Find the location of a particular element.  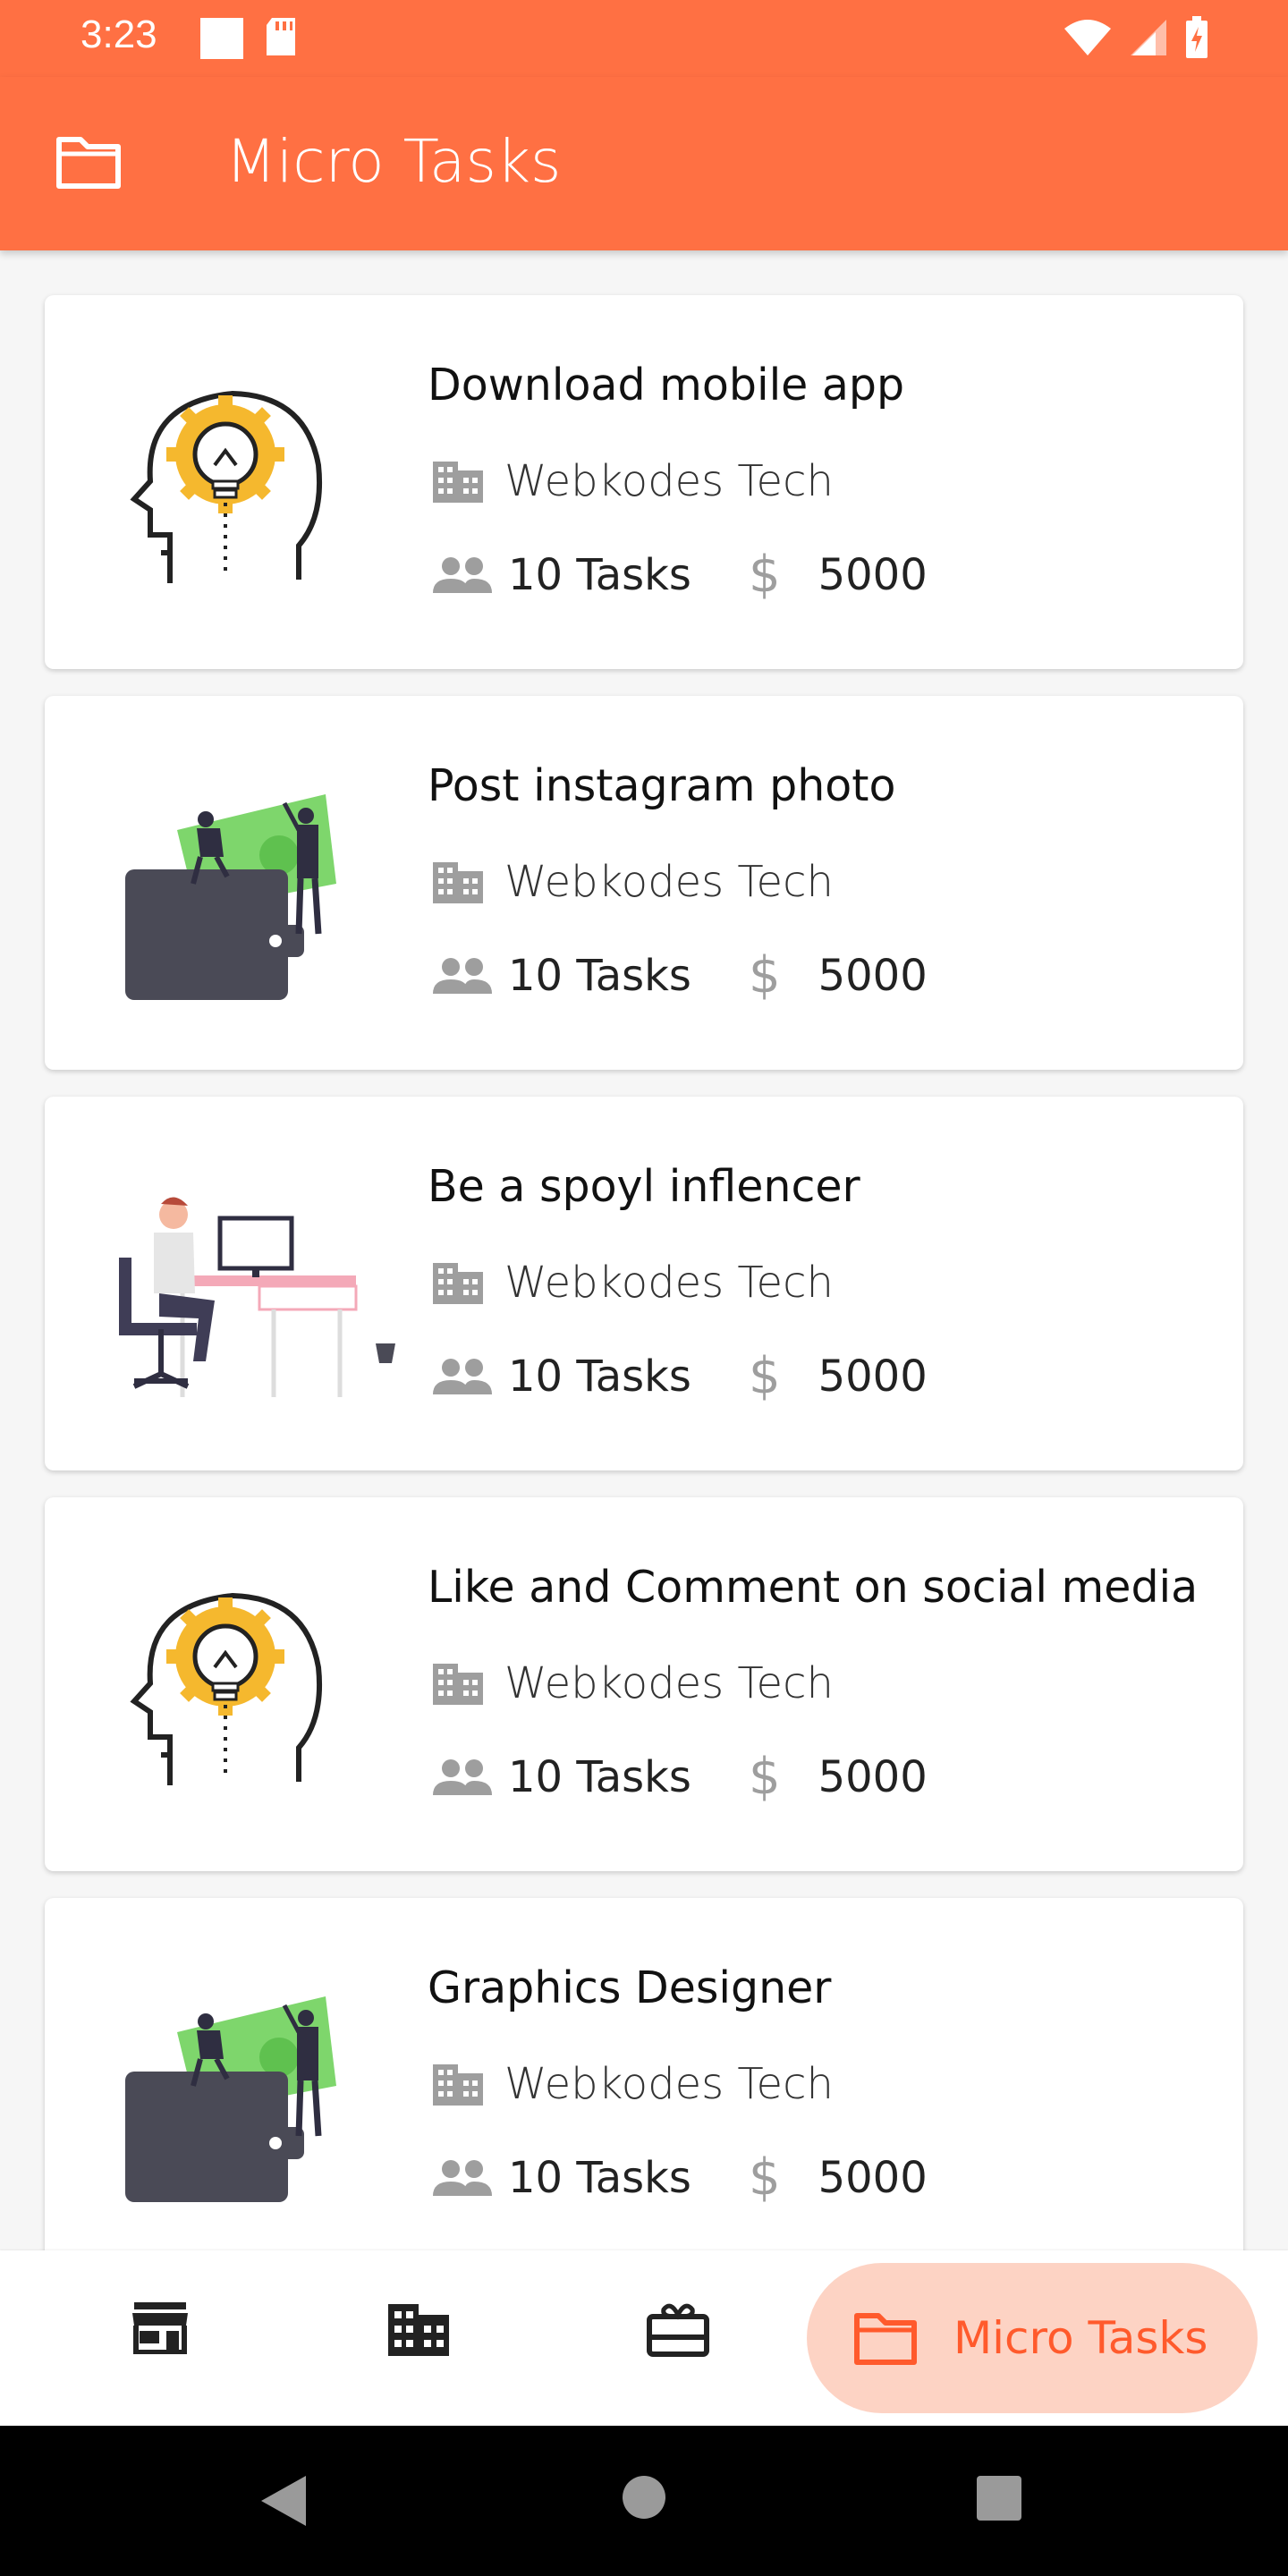

notification-square-icon is located at coordinates (221, 38).